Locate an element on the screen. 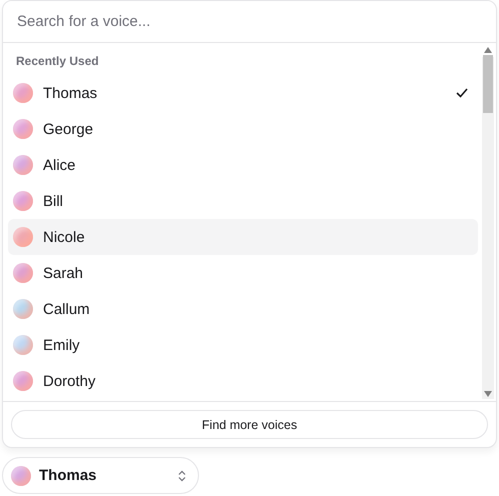 Image resolution: width=499 pixels, height=496 pixels. voice-option: Emily is located at coordinates (243, 345).